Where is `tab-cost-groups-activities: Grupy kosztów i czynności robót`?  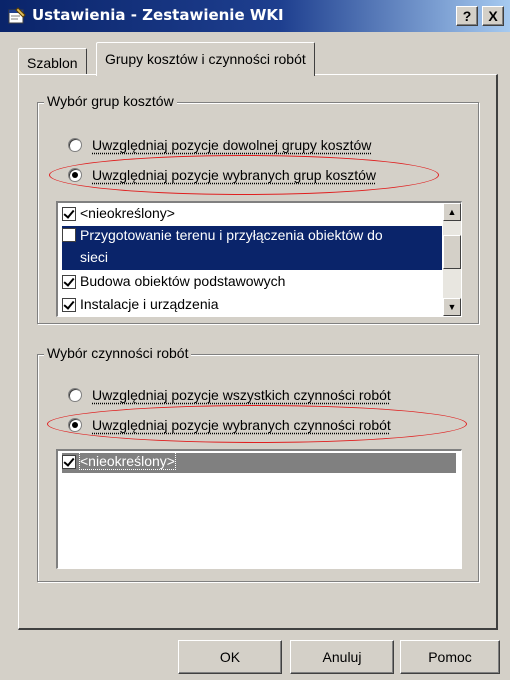 tab-cost-groups-activities: Grupy kosztów i czynności robót is located at coordinates (205, 59).